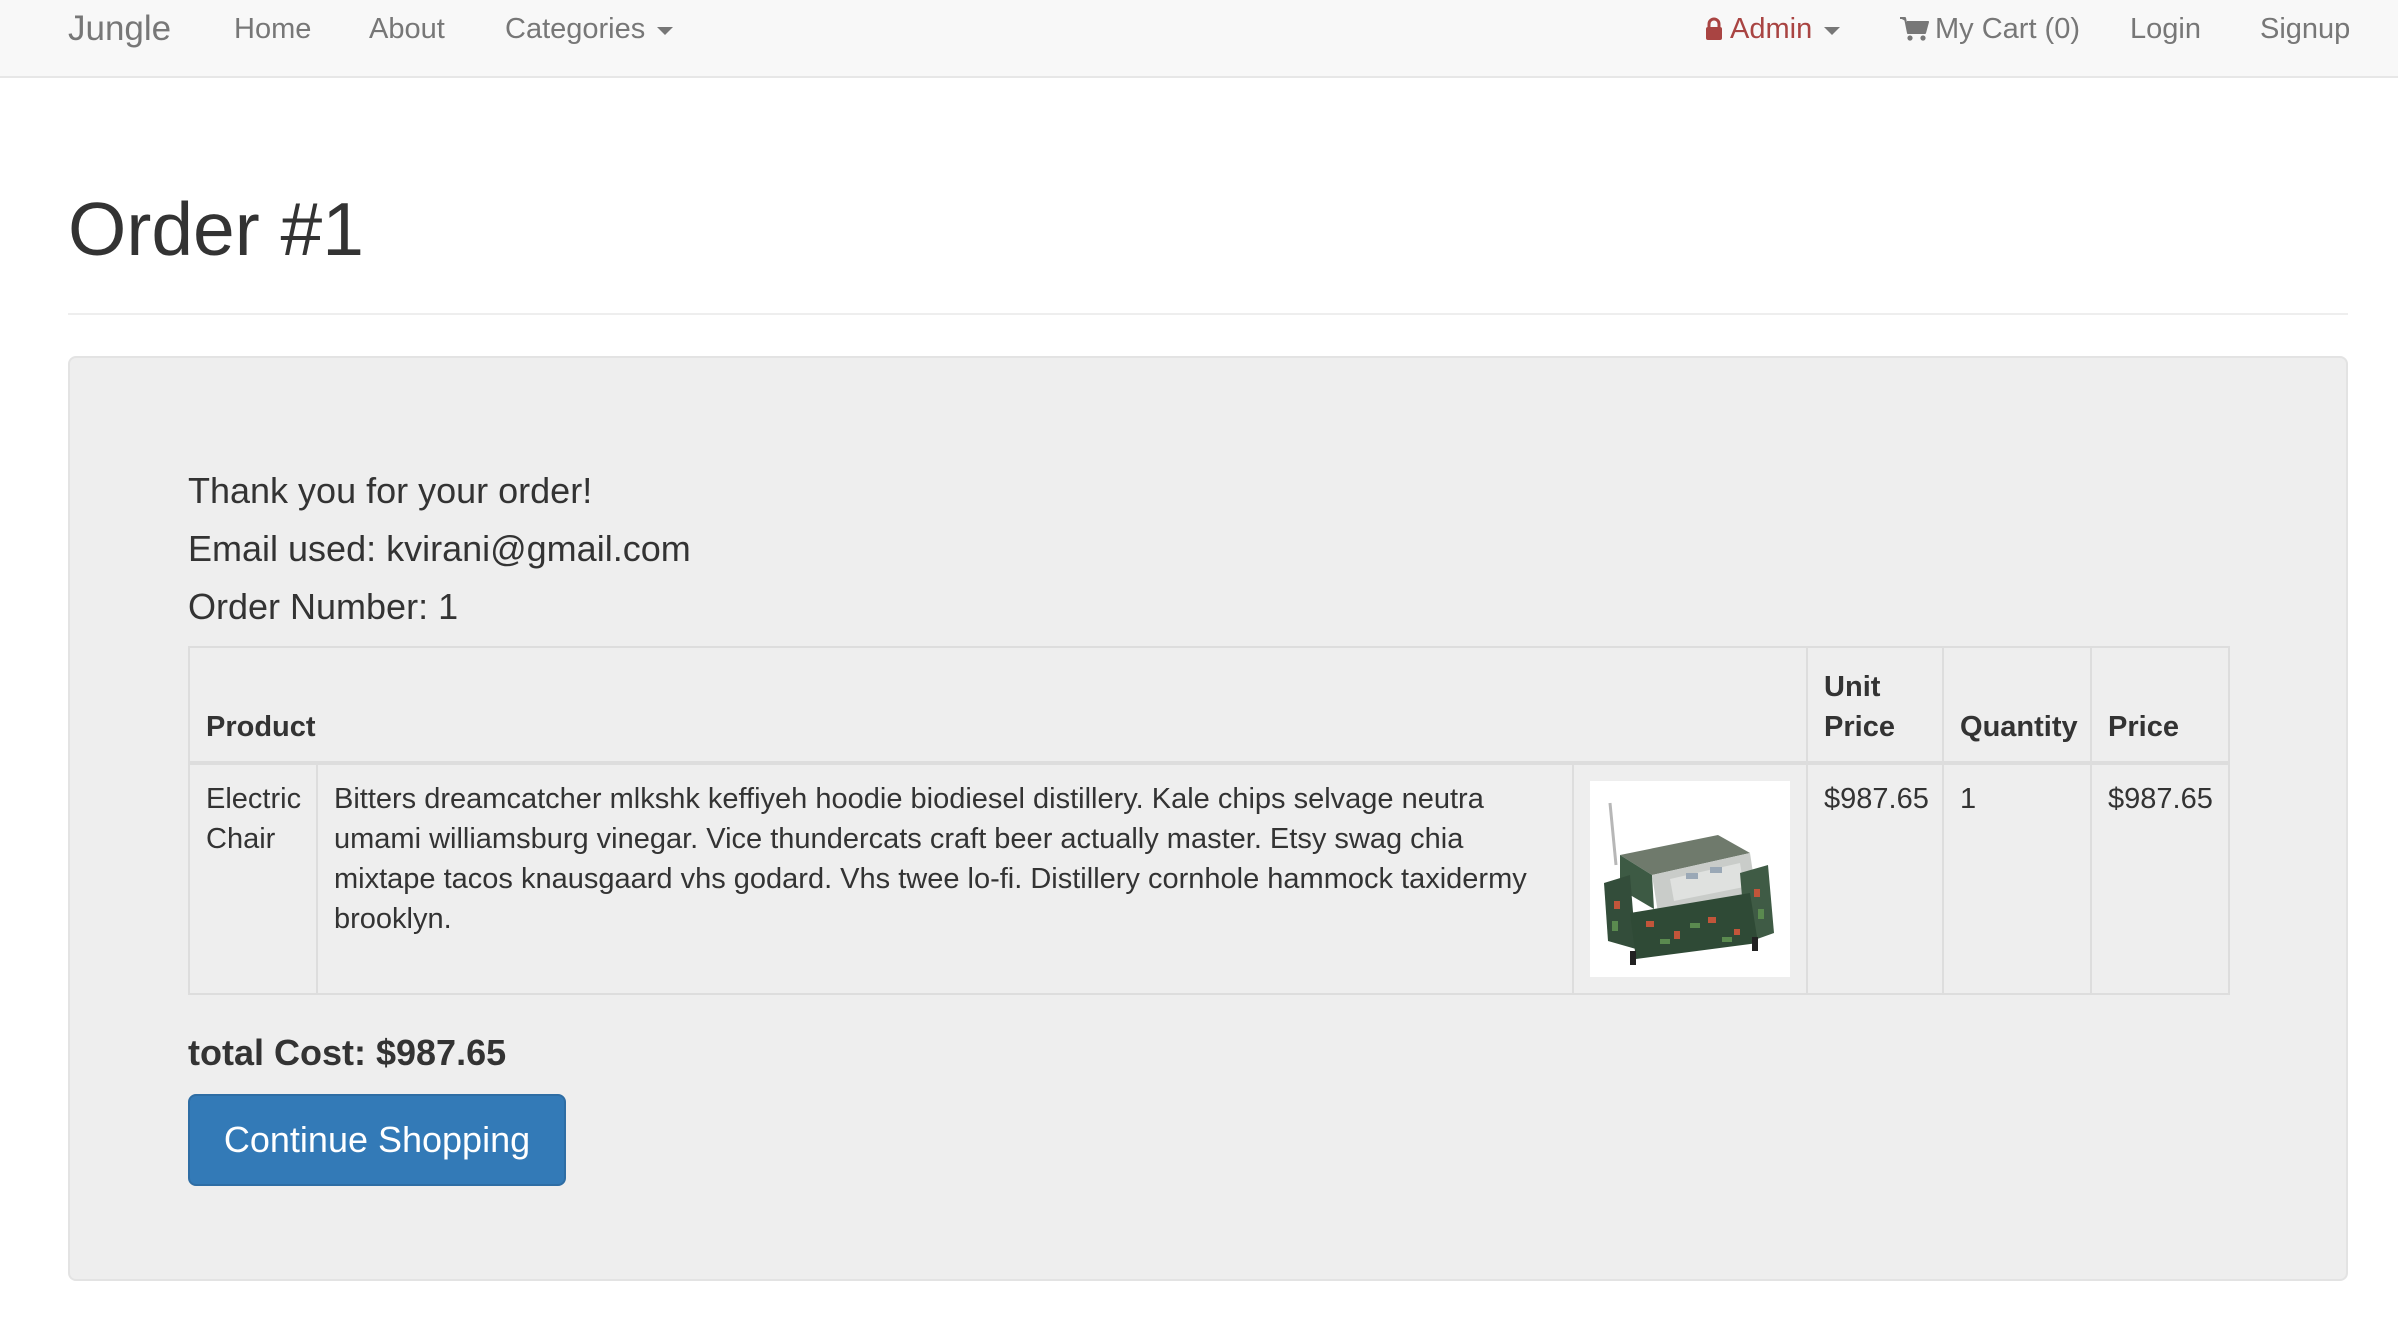 Image resolution: width=2398 pixels, height=1326 pixels. Describe the element at coordinates (1875, 705) in the screenshot. I see `header-unit-price: Unit Price` at that location.